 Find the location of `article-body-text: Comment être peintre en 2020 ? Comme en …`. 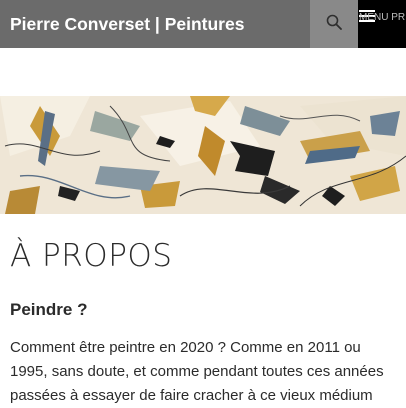

article-body-text: Comment être peintre en 2020 ? Comme en … is located at coordinates (197, 371).